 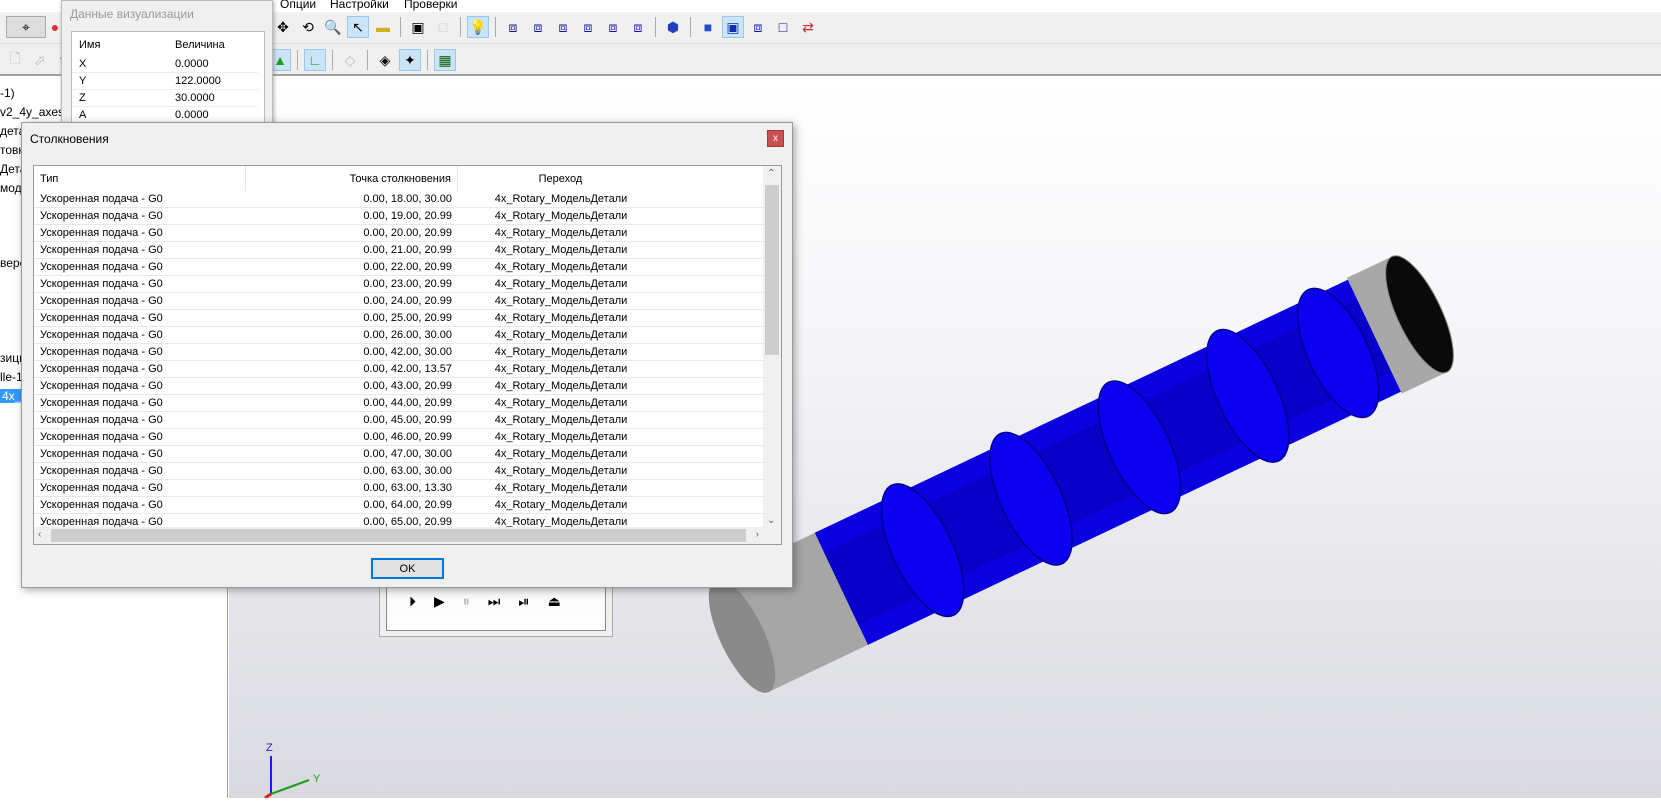 What do you see at coordinates (771, 520) in the screenshot?
I see `scroll-down-icon: ⌄` at bounding box center [771, 520].